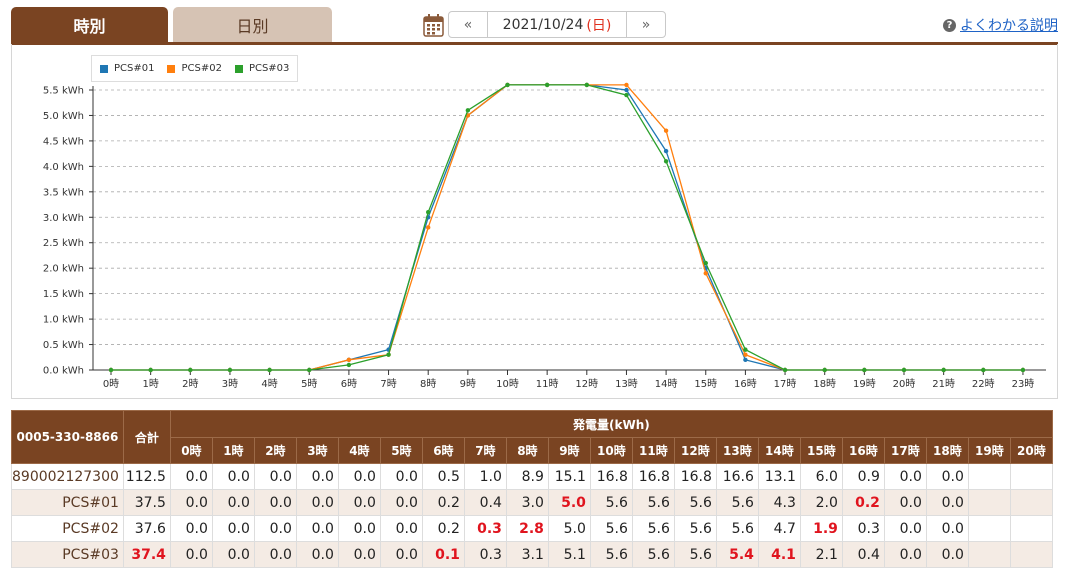 The image size is (1071, 568). I want to click on hour-header: 20時, so click(1031, 450).